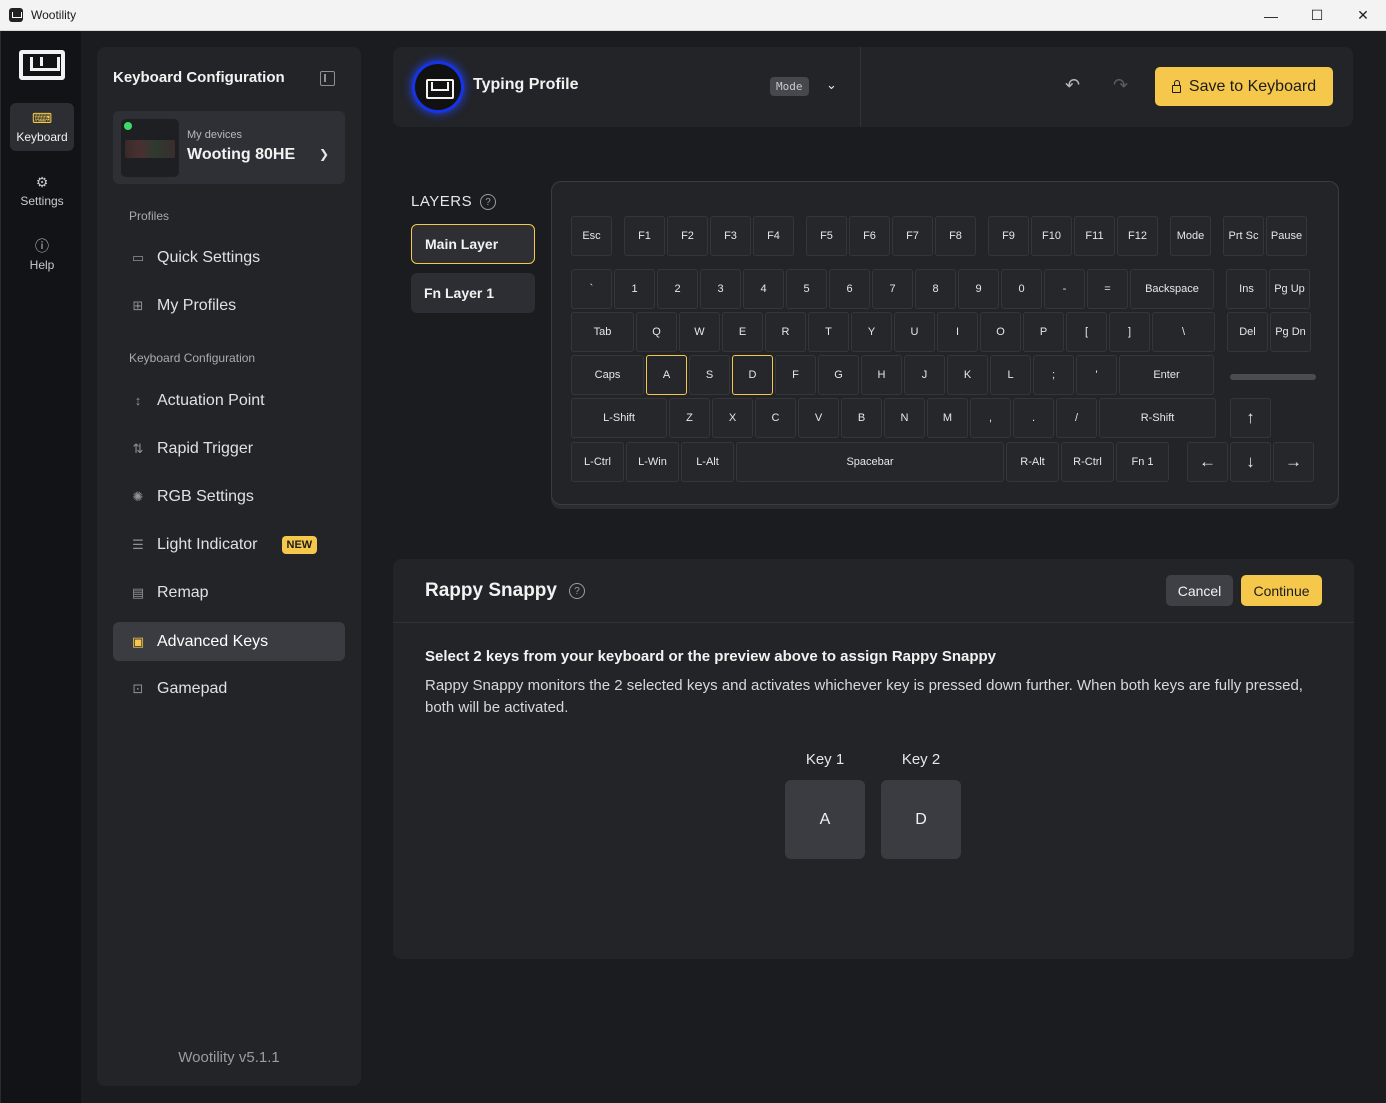  What do you see at coordinates (1129, 332) in the screenshot?
I see `key-: ]` at bounding box center [1129, 332].